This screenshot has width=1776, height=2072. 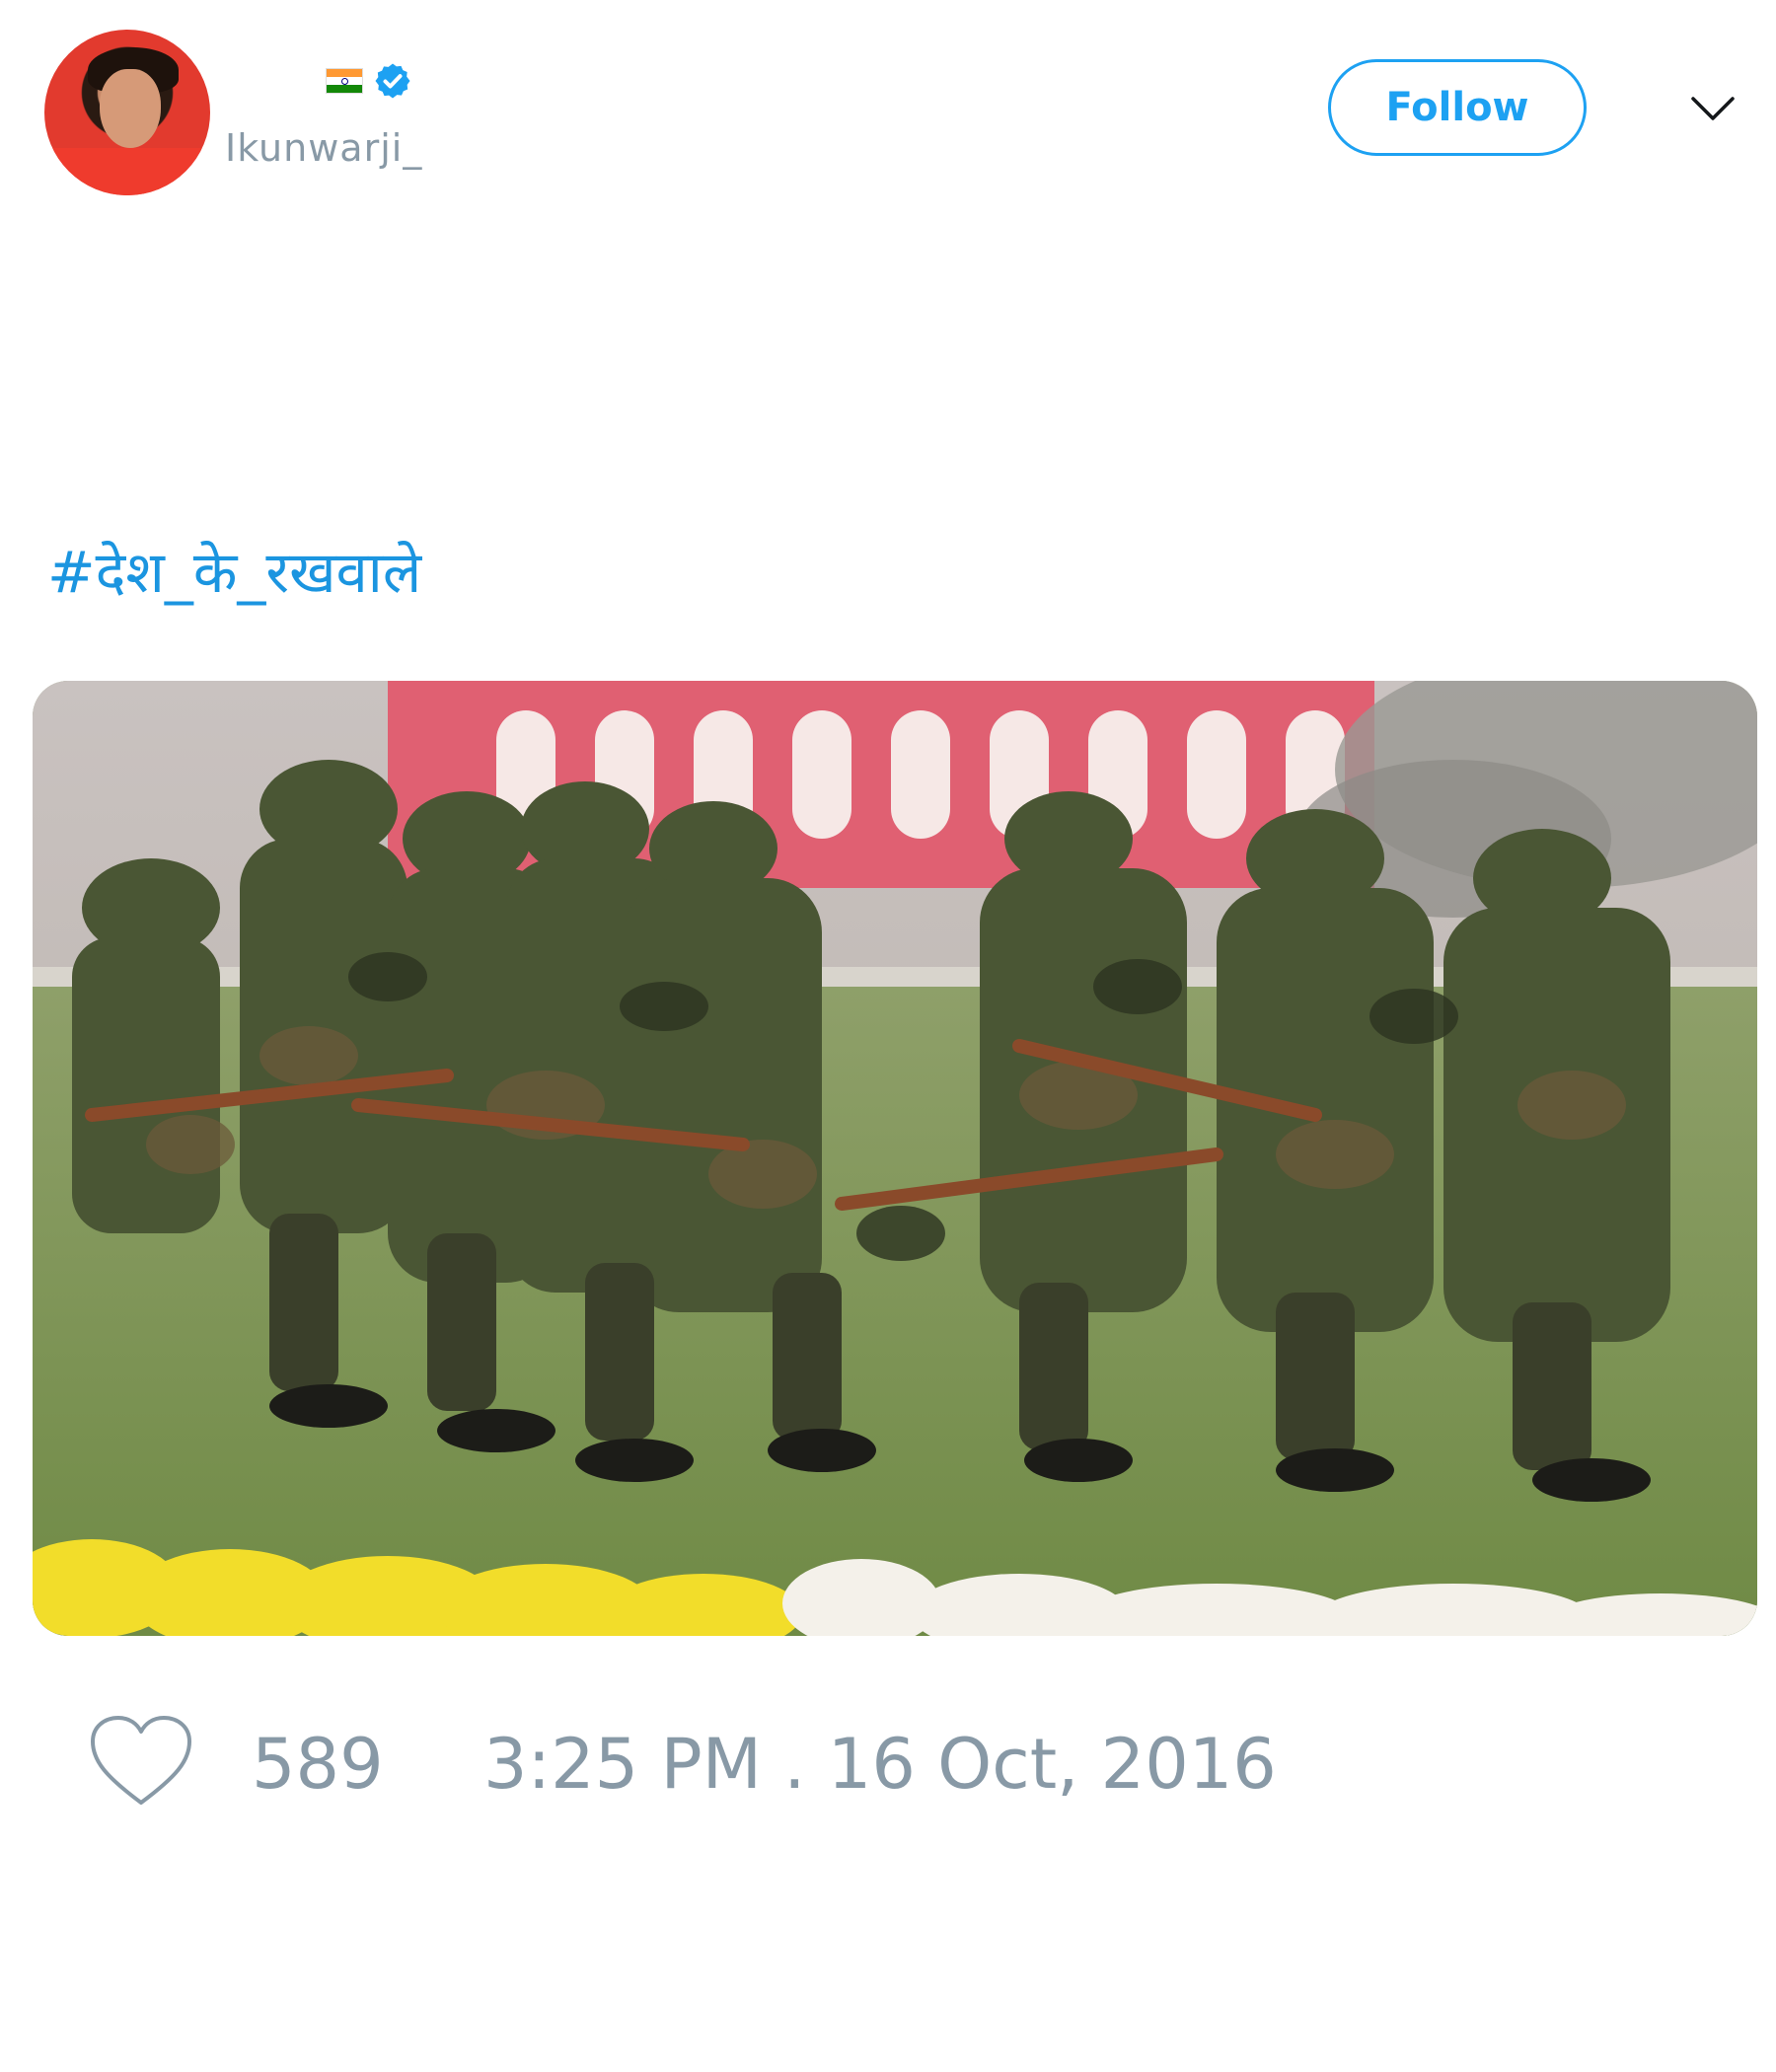 I want to click on avatar-face, so click(x=130, y=109).